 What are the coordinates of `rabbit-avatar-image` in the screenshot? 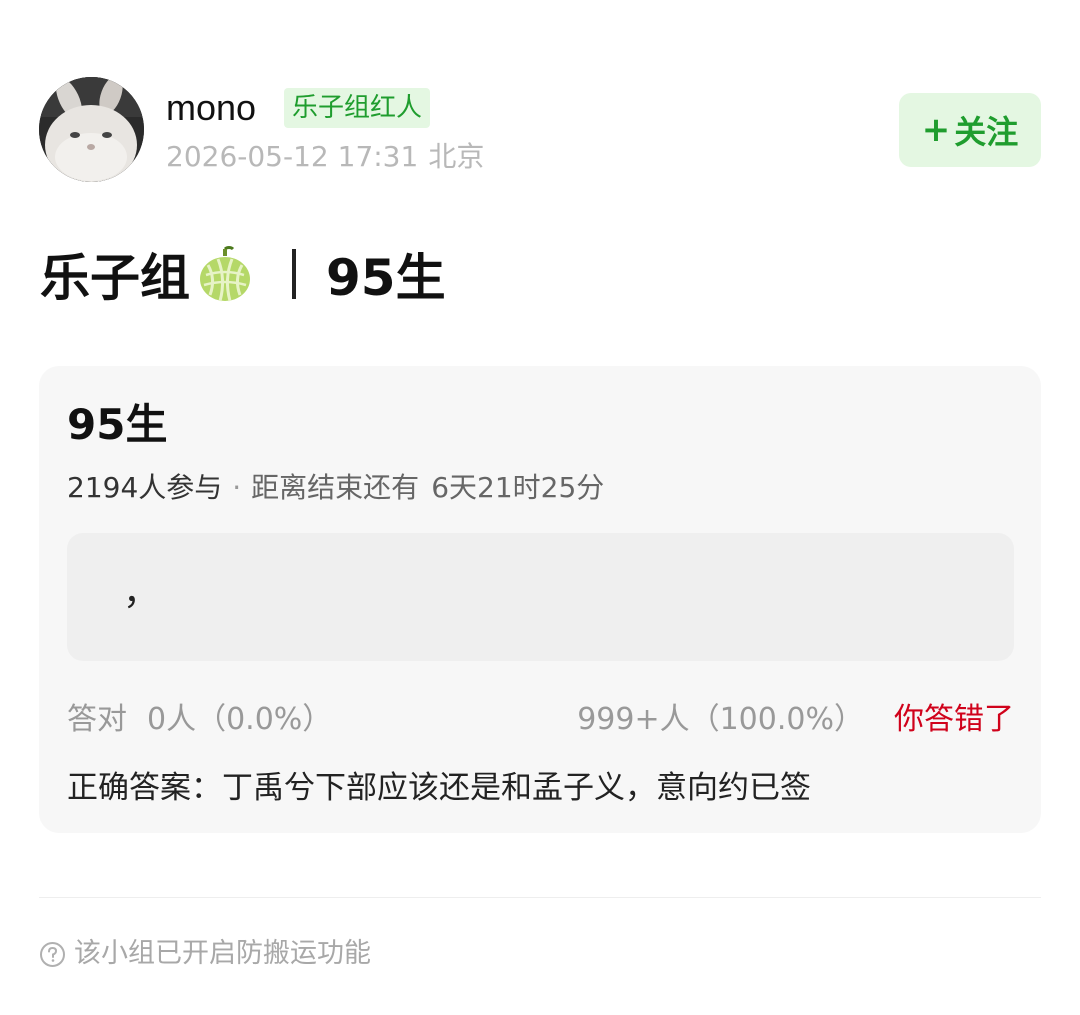 It's located at (91, 129).